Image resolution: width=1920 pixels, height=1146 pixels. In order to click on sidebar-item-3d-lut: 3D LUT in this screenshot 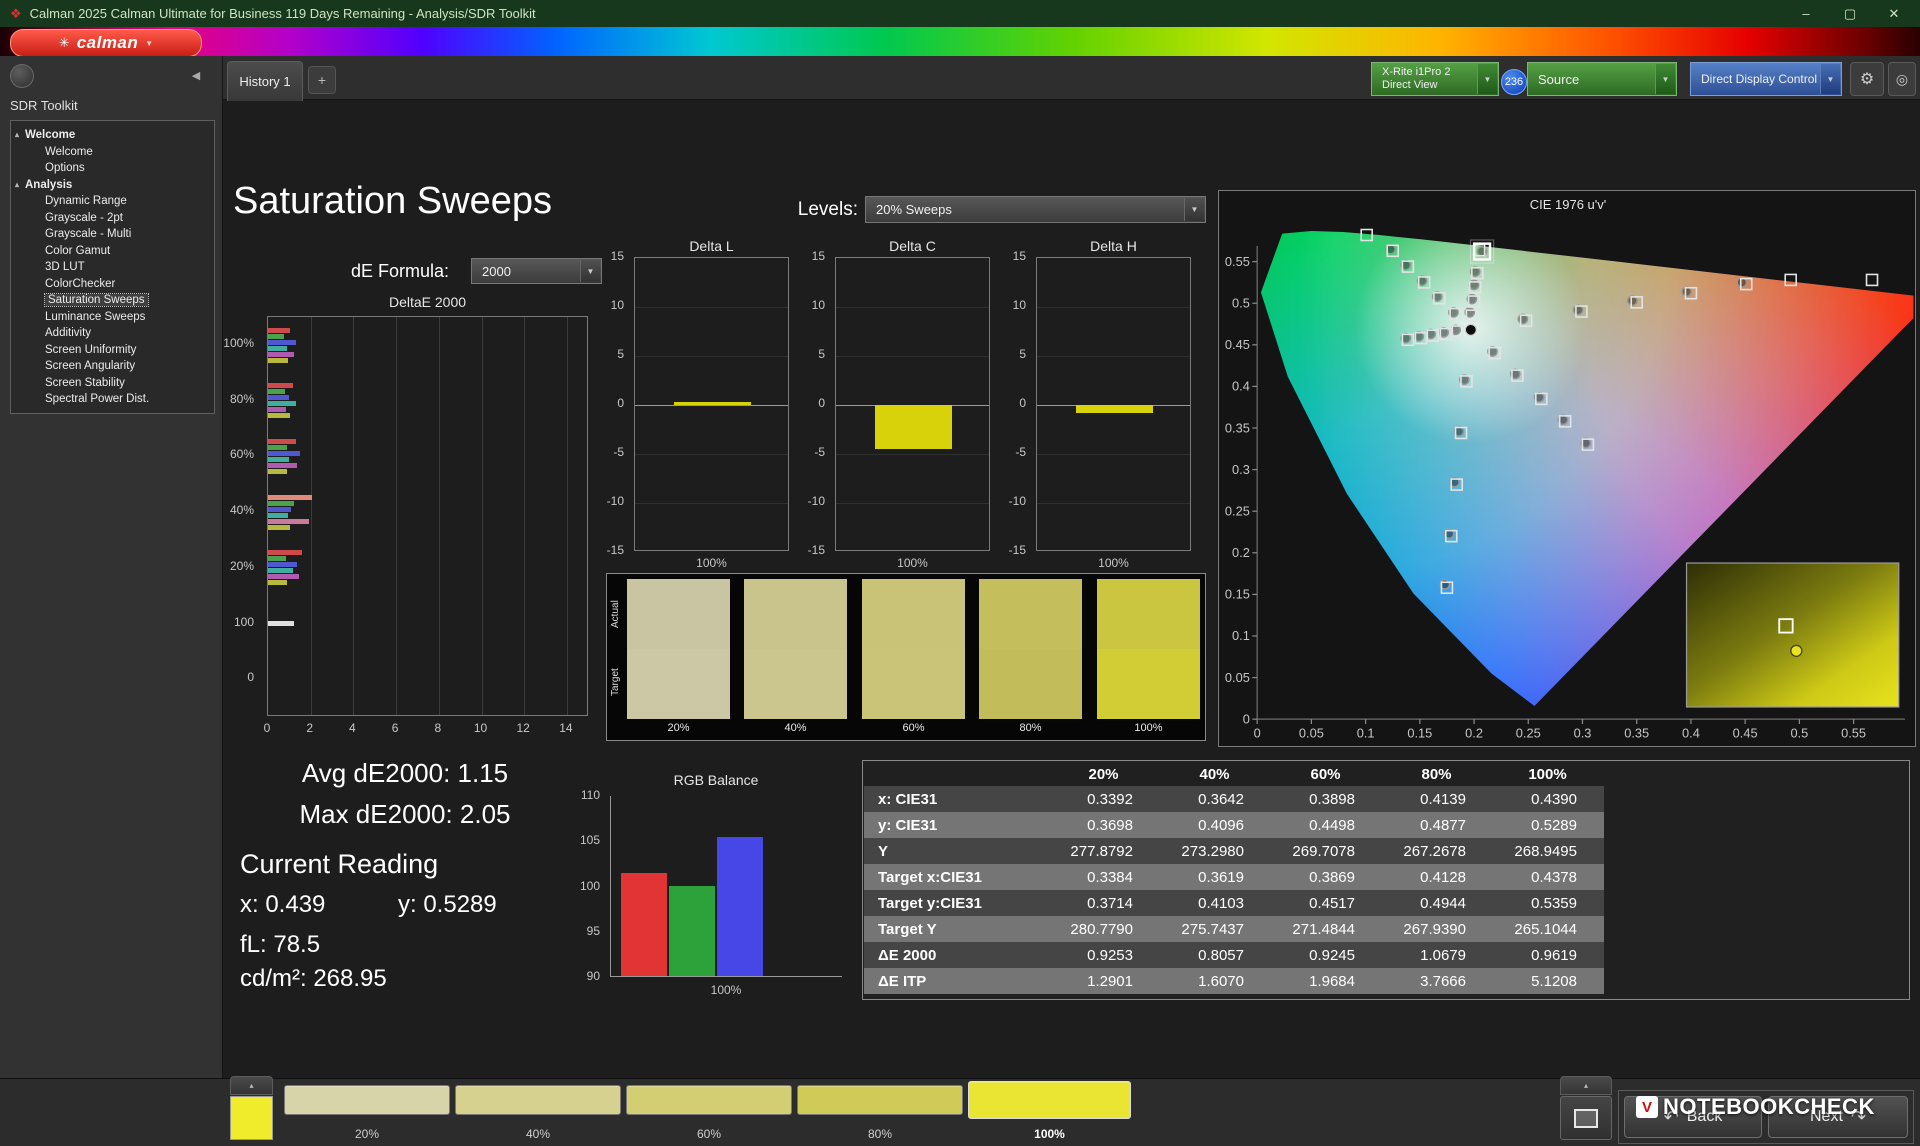, I will do `click(112, 267)`.